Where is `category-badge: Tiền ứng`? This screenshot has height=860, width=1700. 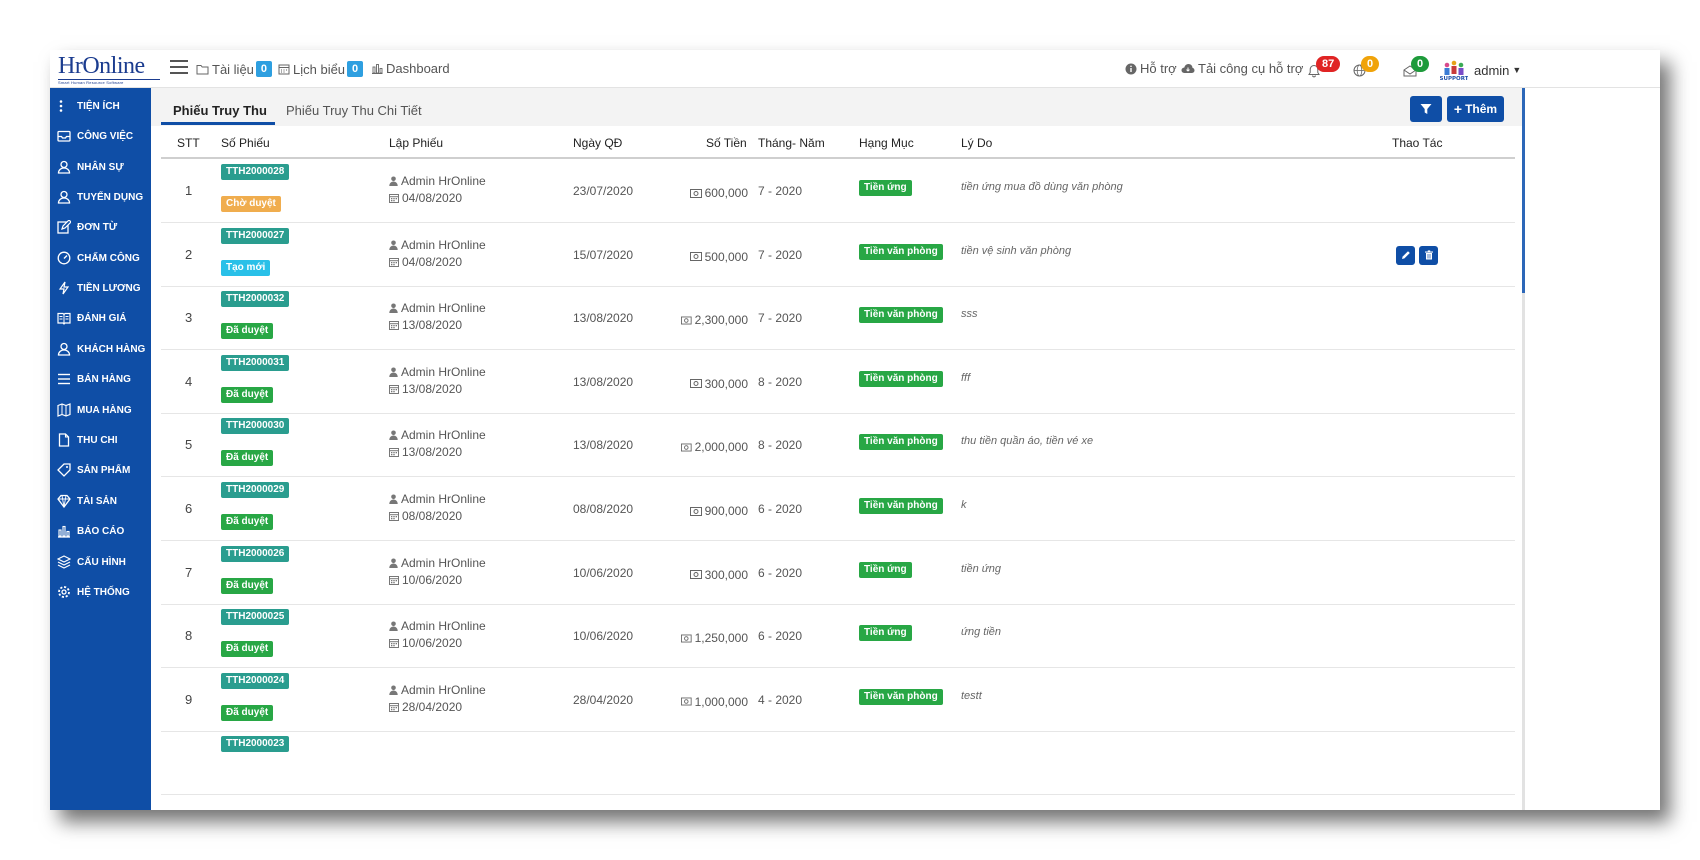
category-badge: Tiền ứng is located at coordinates (885, 188).